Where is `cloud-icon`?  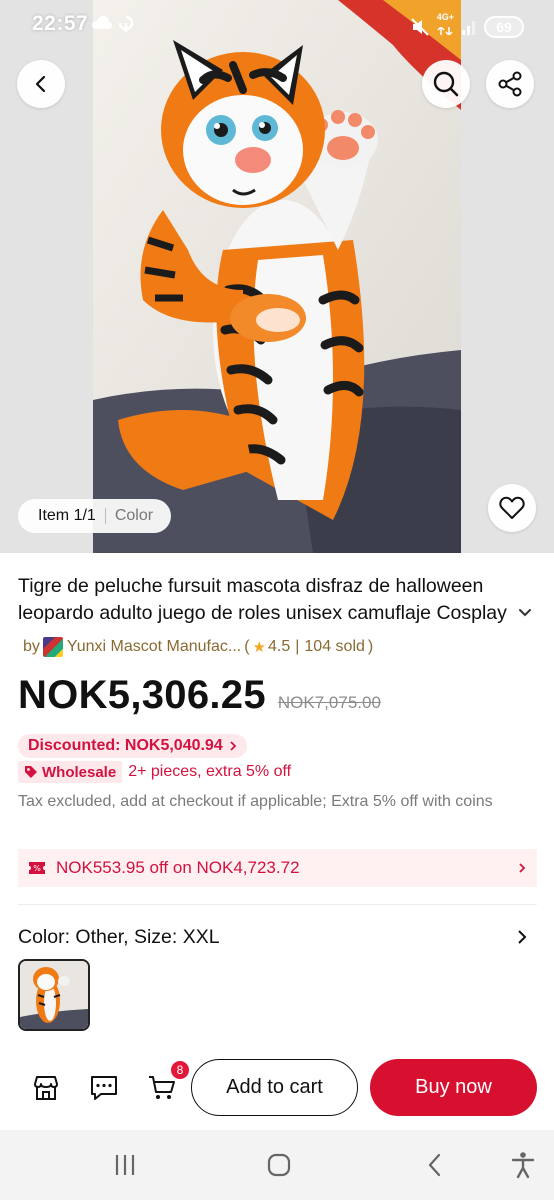 cloud-icon is located at coordinates (102, 22).